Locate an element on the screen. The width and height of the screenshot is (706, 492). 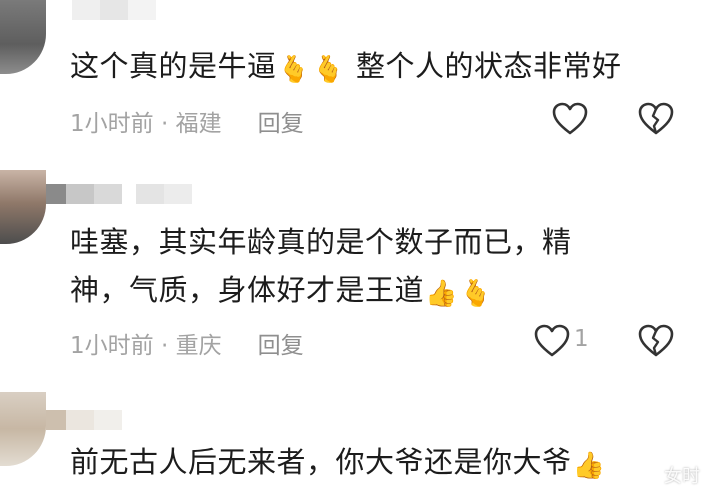
comment-text: 这个真的是牛逼🫰🫰 整个人的状态非常好 is located at coordinates (374, 68).